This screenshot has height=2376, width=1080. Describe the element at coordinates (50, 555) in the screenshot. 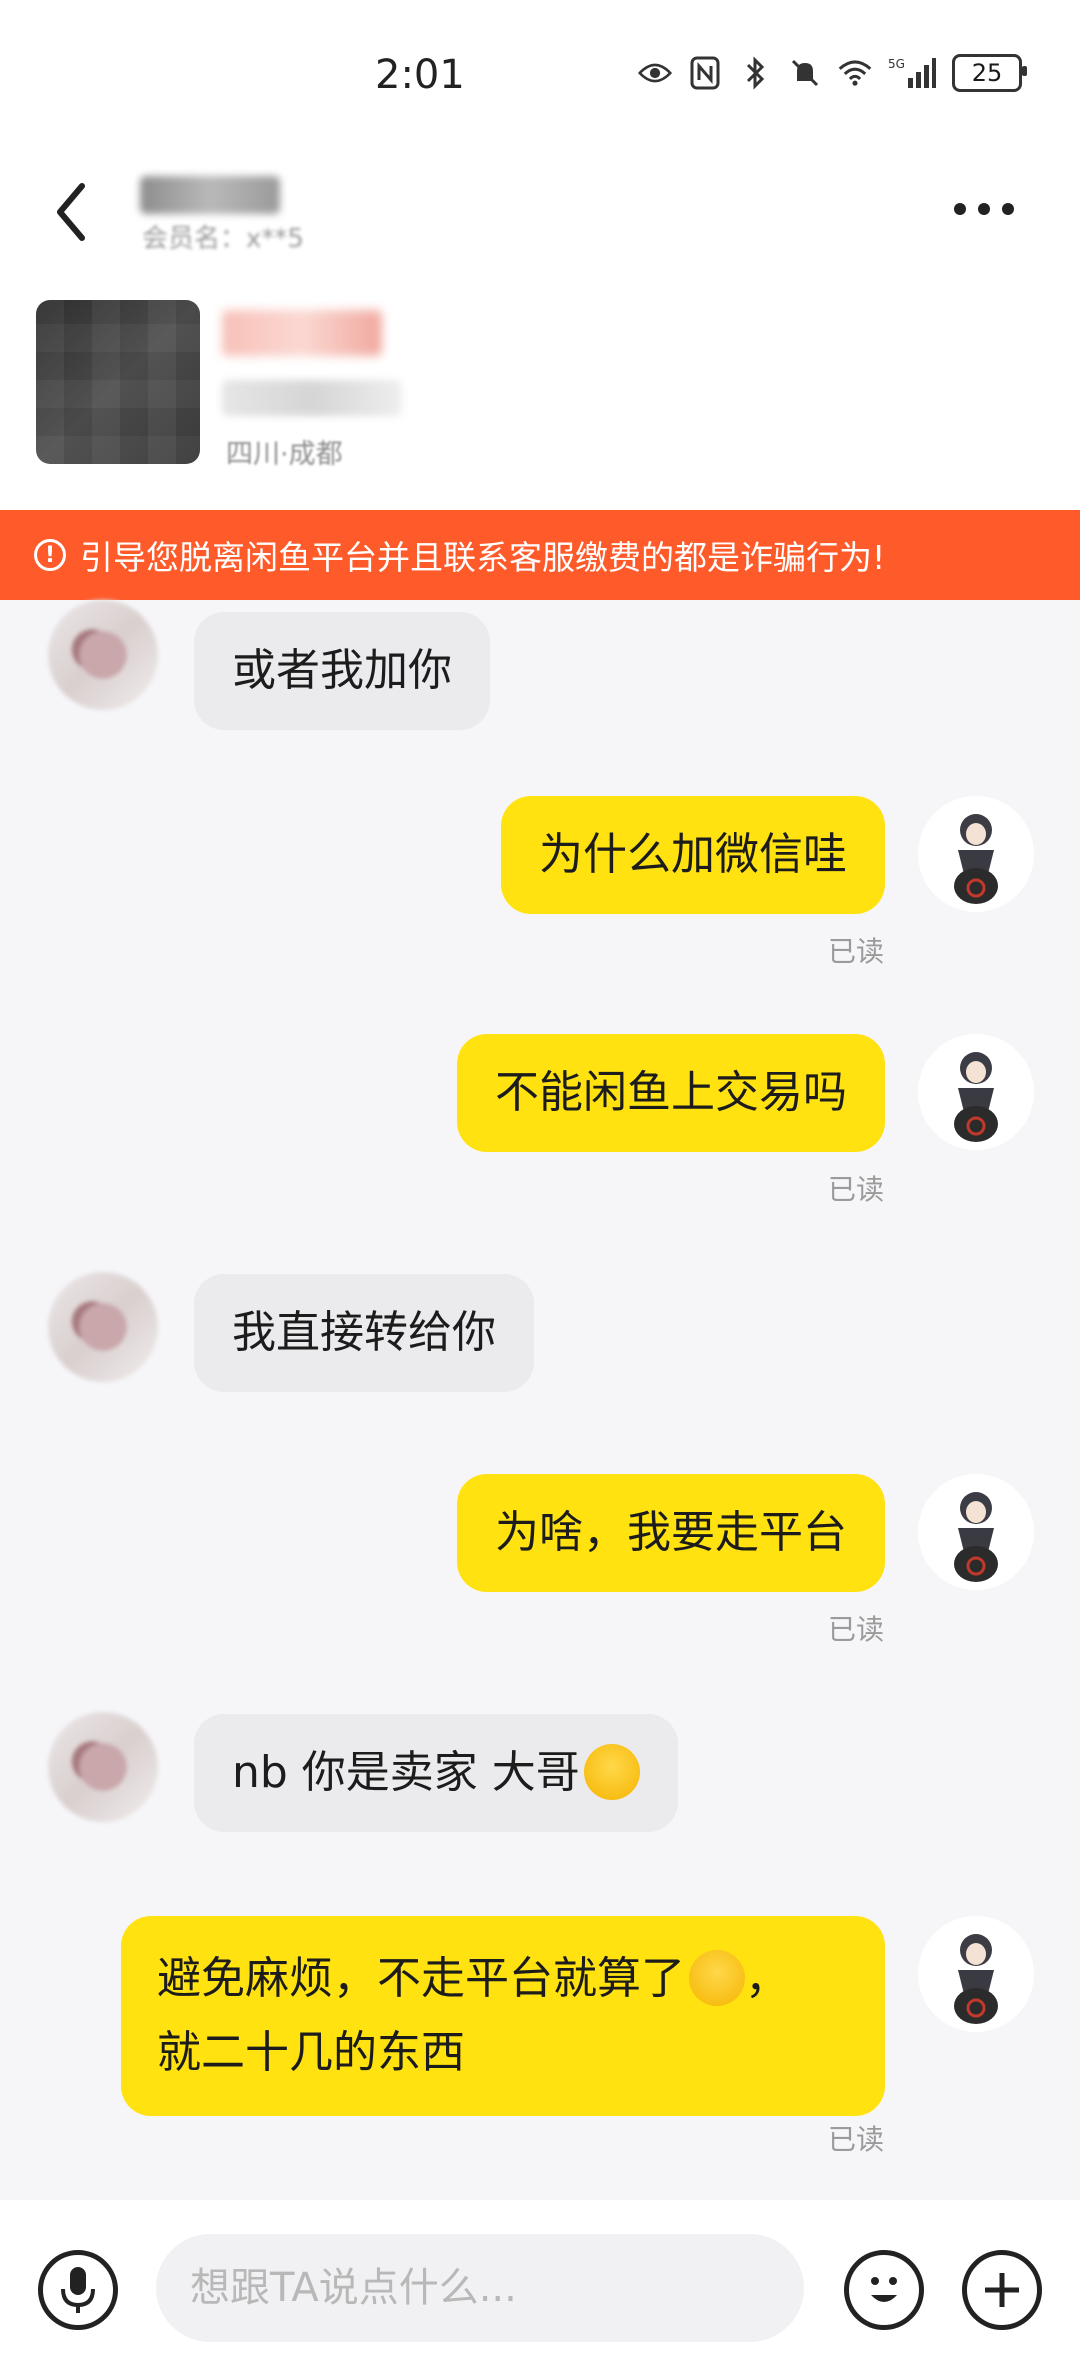

I see `exclamation-icon: !` at that location.